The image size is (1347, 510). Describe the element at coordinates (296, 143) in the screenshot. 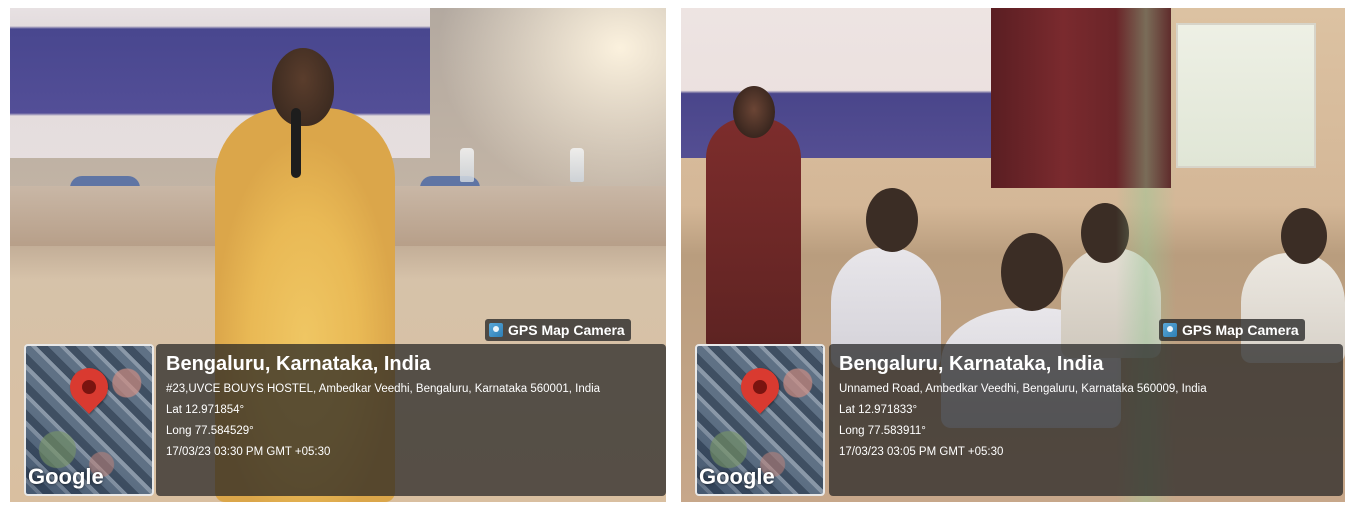

I see `microphone` at that location.